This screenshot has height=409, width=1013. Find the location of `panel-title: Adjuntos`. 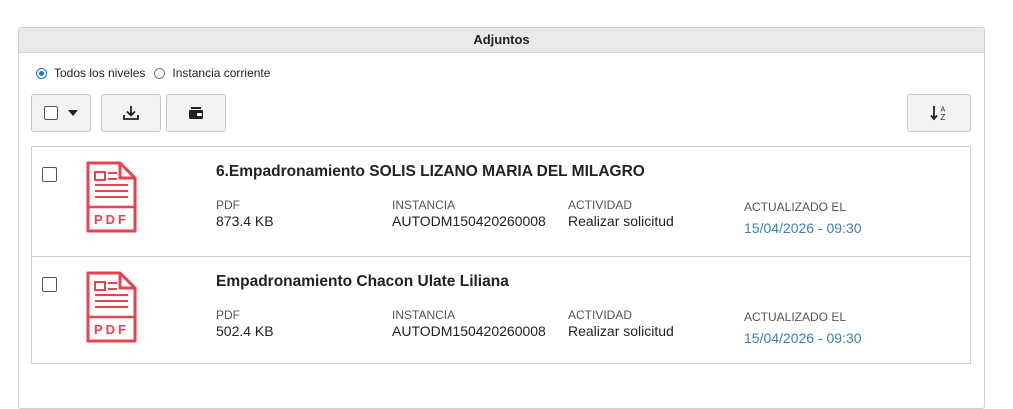

panel-title: Adjuntos is located at coordinates (501, 40).